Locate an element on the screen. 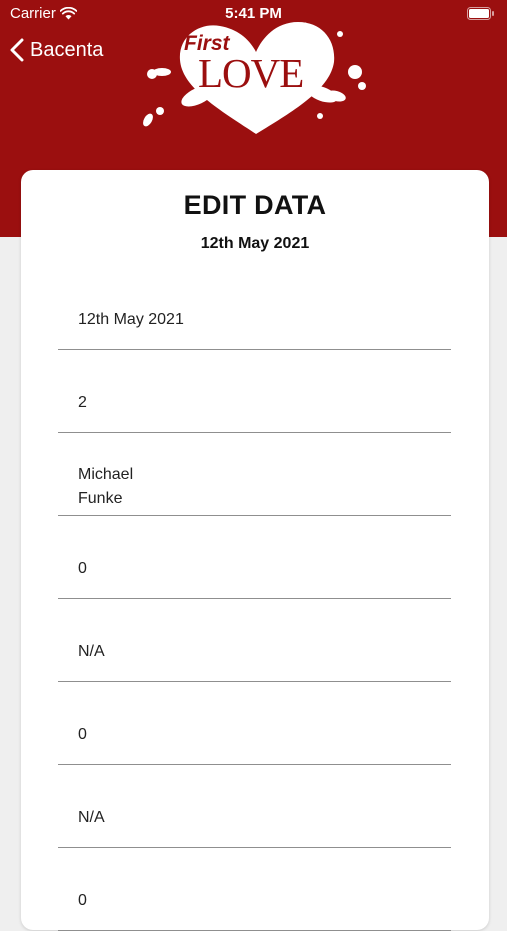 Image resolution: width=507 pixels, height=931 pixels. logo-text-love: LOVE is located at coordinates (250, 73).